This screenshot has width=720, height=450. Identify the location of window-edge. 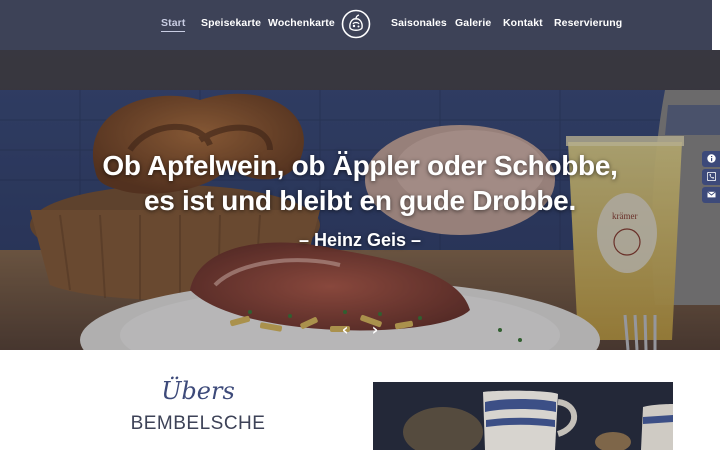
(716, 25).